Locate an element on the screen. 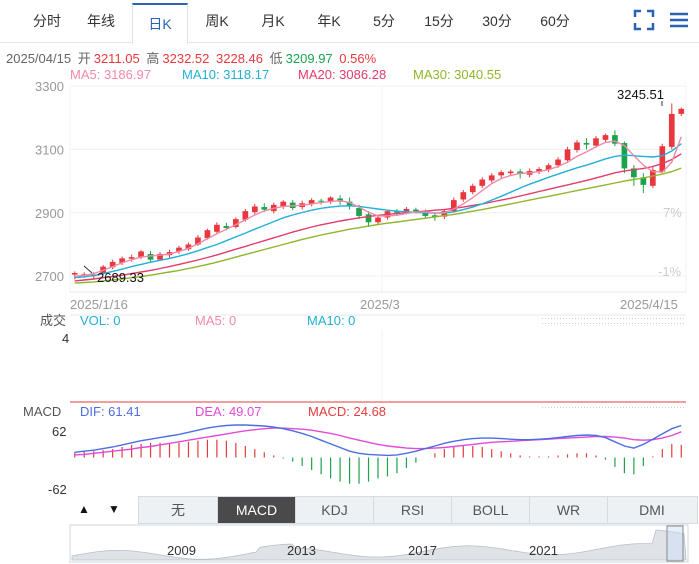  dea-line is located at coordinates (378, 441).